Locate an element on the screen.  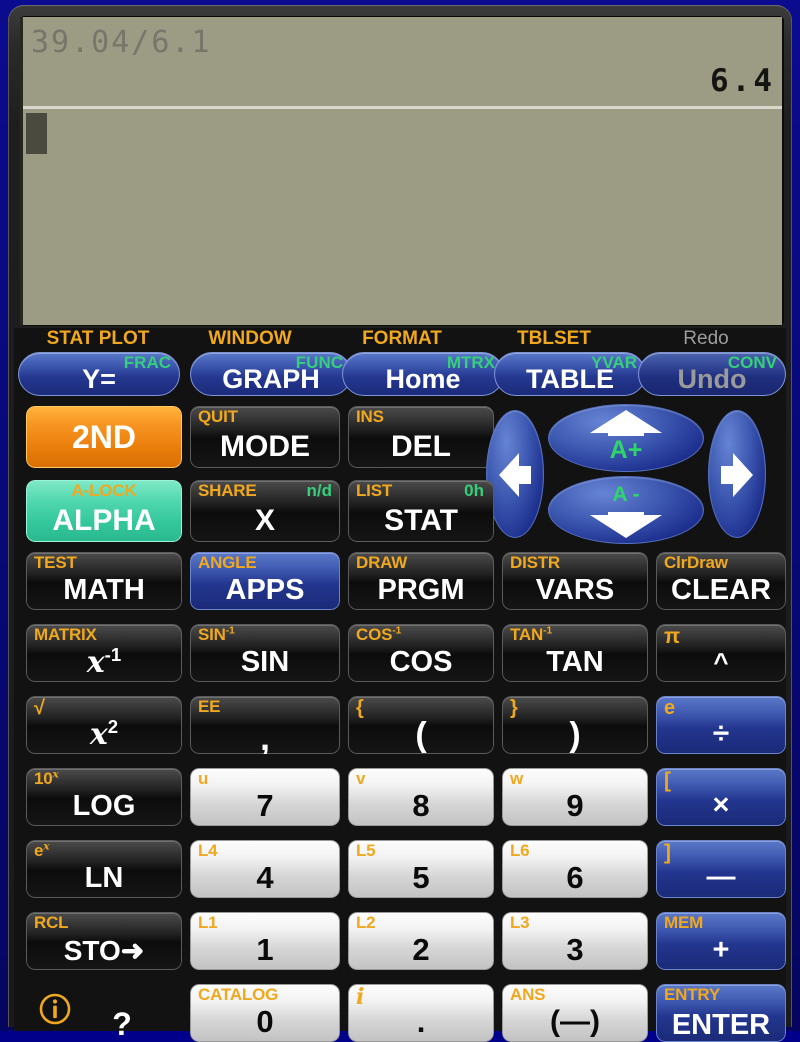
key-info: ? is located at coordinates (104, 1013).